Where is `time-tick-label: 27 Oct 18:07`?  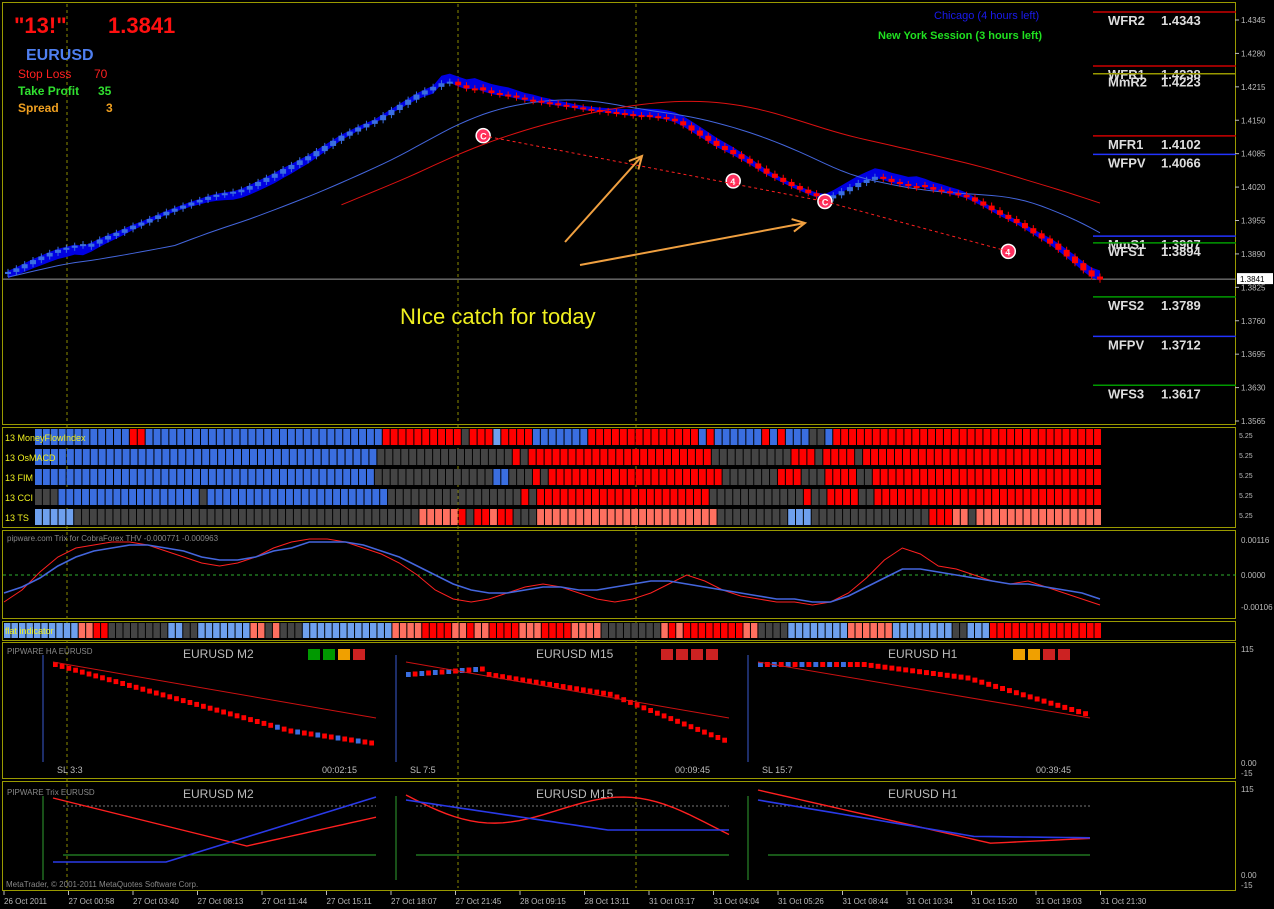 time-tick-label: 27 Oct 18:07 is located at coordinates (414, 901).